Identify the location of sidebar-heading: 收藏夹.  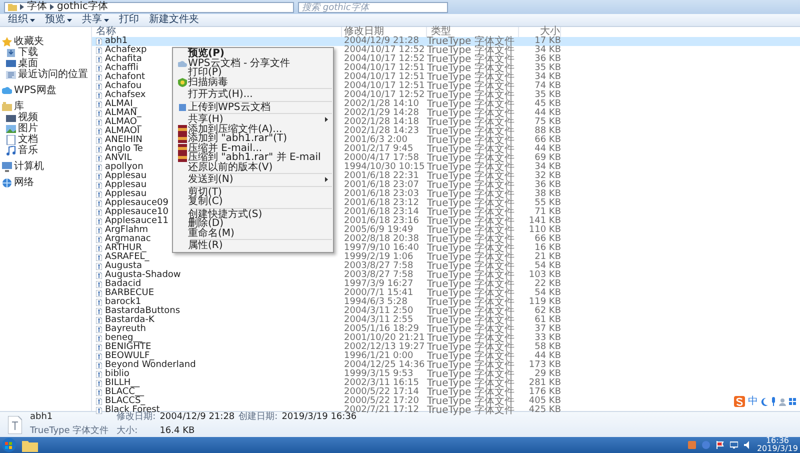
(29, 41).